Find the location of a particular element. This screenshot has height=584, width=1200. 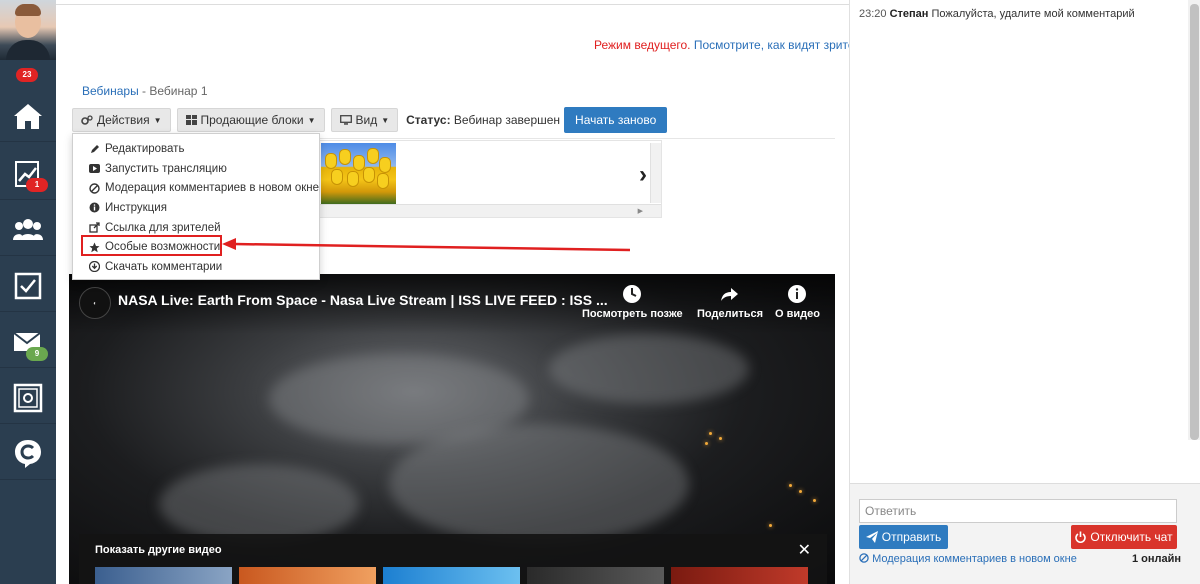

menu-item-moderation: Модерация комментариев в новом окне is located at coordinates (196, 188).